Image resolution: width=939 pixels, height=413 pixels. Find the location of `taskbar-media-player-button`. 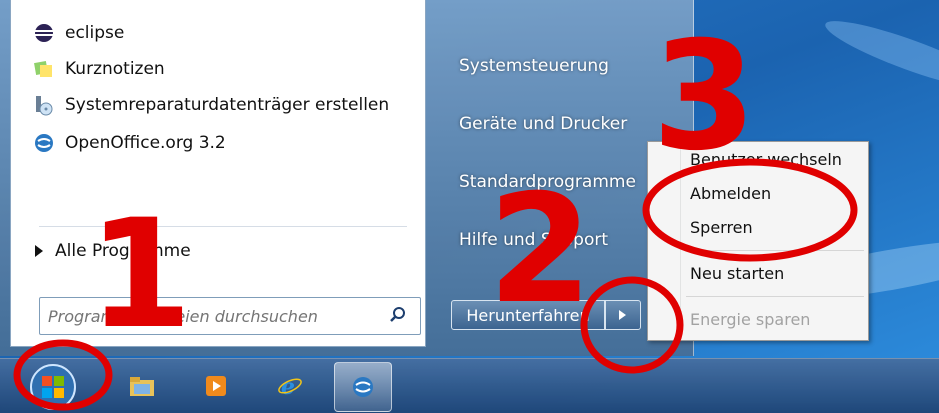

taskbar-media-player-button is located at coordinates (216, 386).